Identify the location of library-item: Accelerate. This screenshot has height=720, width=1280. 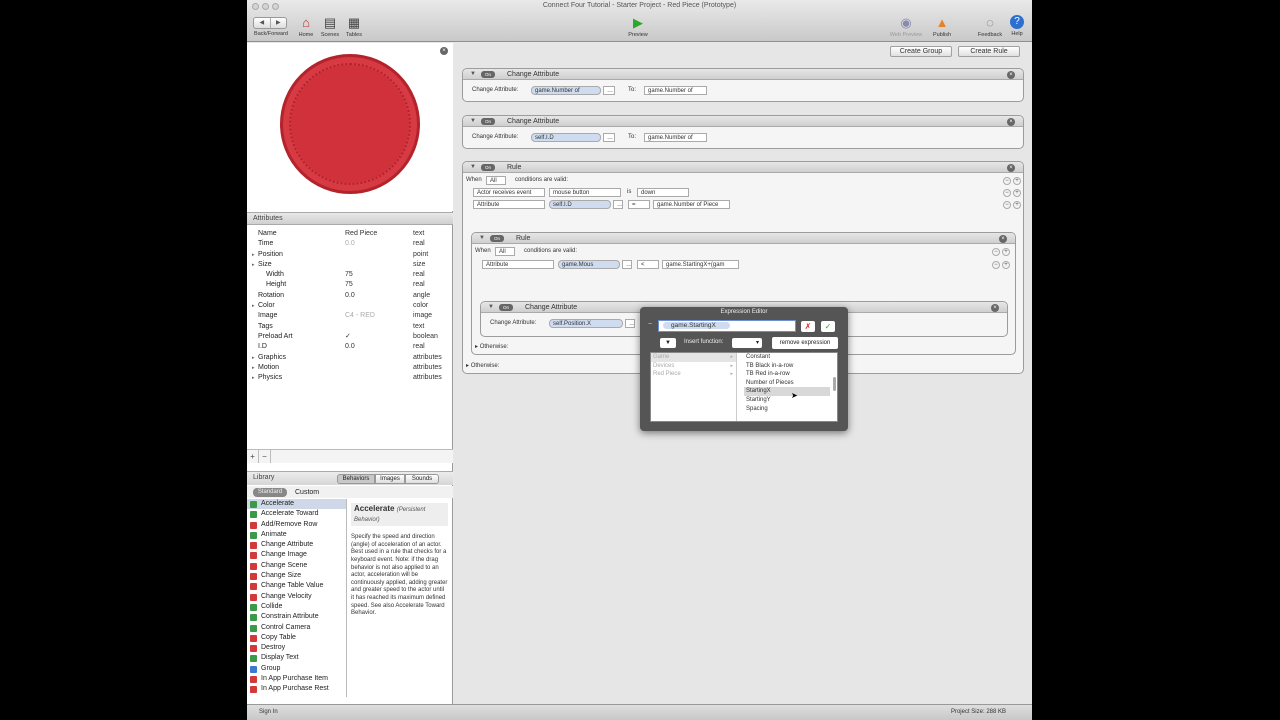
(296, 504).